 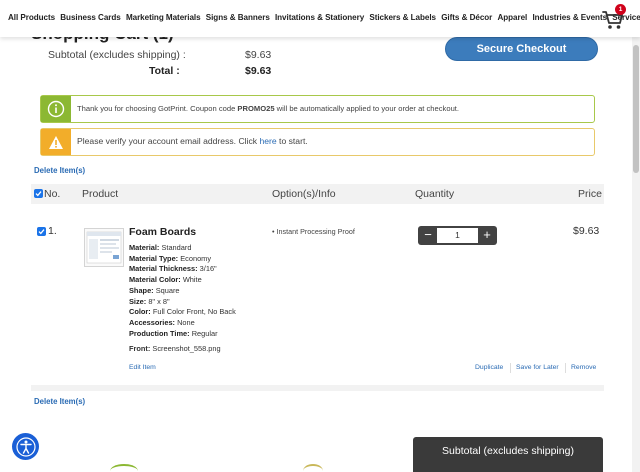 I want to click on spec-label: Material:, so click(x=144, y=247).